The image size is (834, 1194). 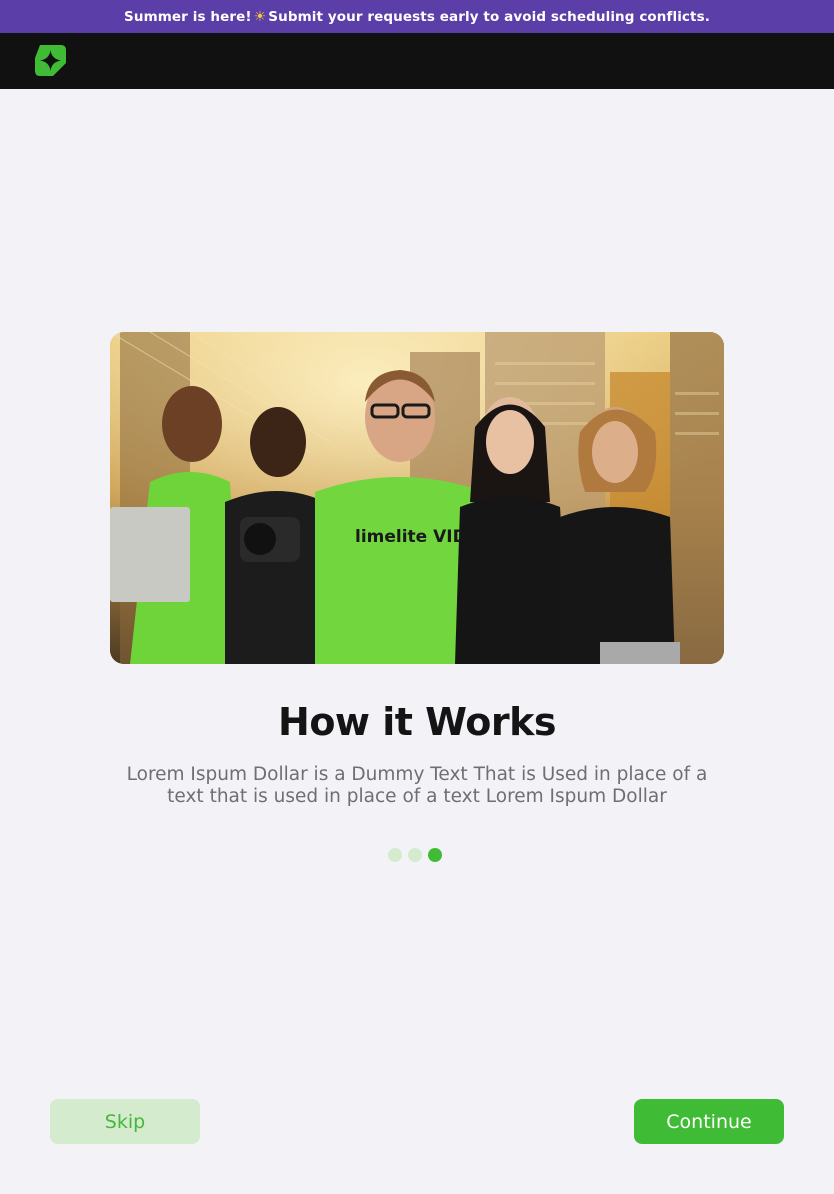 What do you see at coordinates (125, 1121) in the screenshot?
I see `skip-button: Skip` at bounding box center [125, 1121].